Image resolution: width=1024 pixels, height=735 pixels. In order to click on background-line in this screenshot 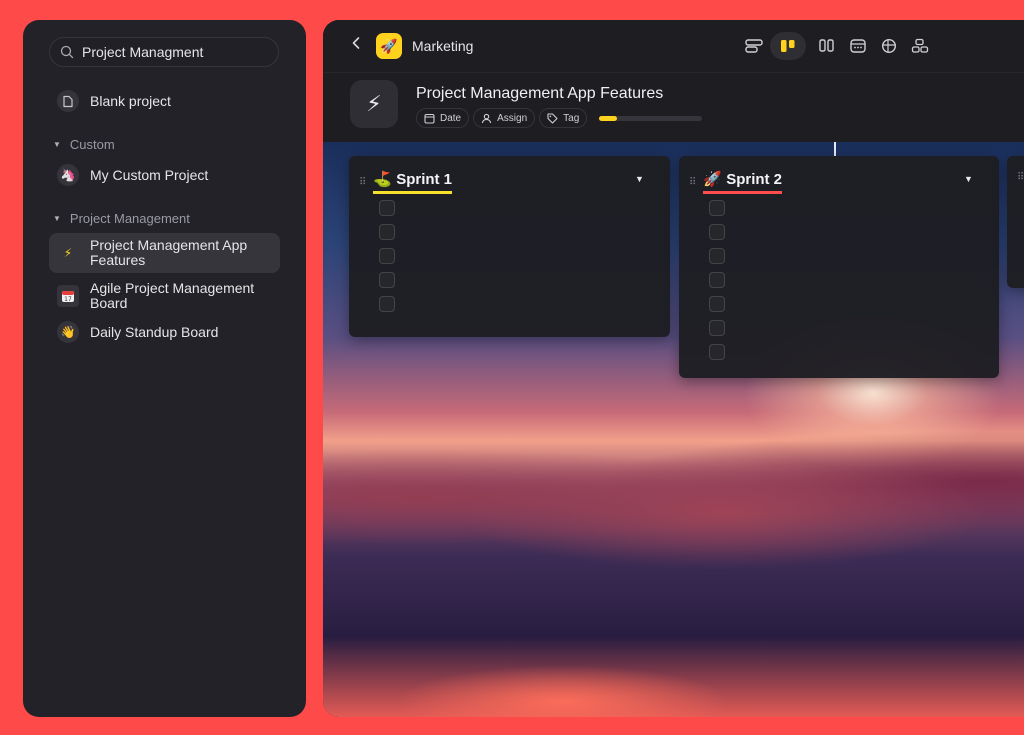, I will do `click(835, 149)`.